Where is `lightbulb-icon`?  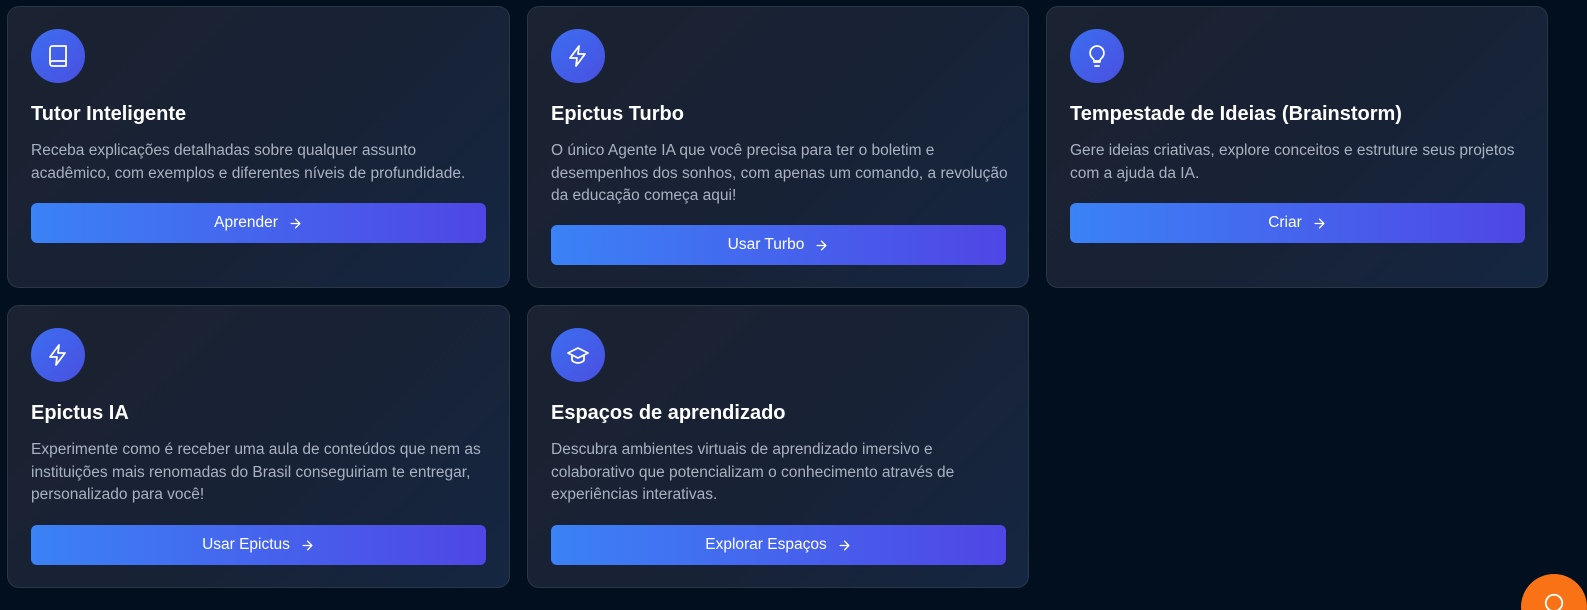
lightbulb-icon is located at coordinates (1097, 56).